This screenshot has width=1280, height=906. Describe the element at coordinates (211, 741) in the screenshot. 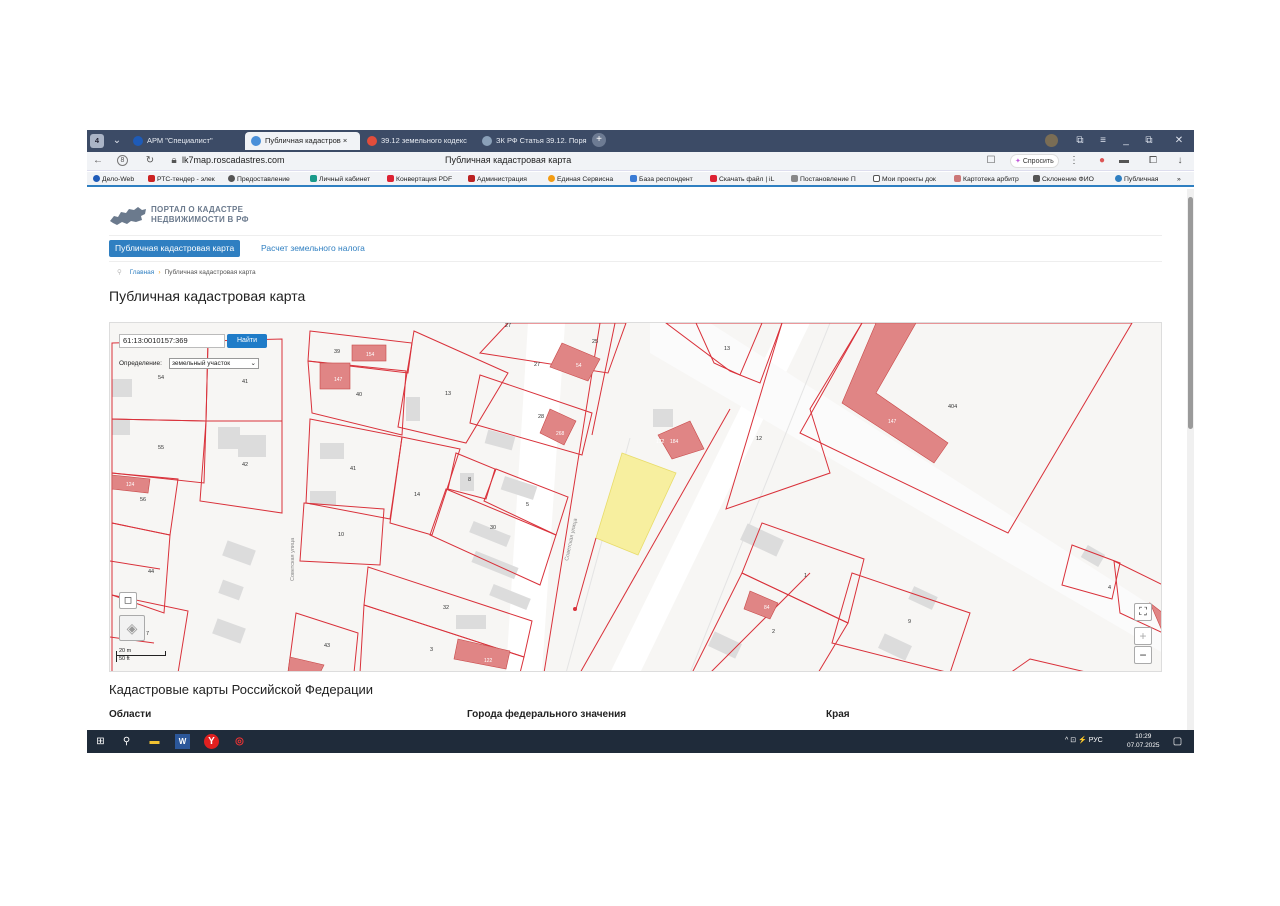

I see `yandex-browser-icon: Y` at that location.